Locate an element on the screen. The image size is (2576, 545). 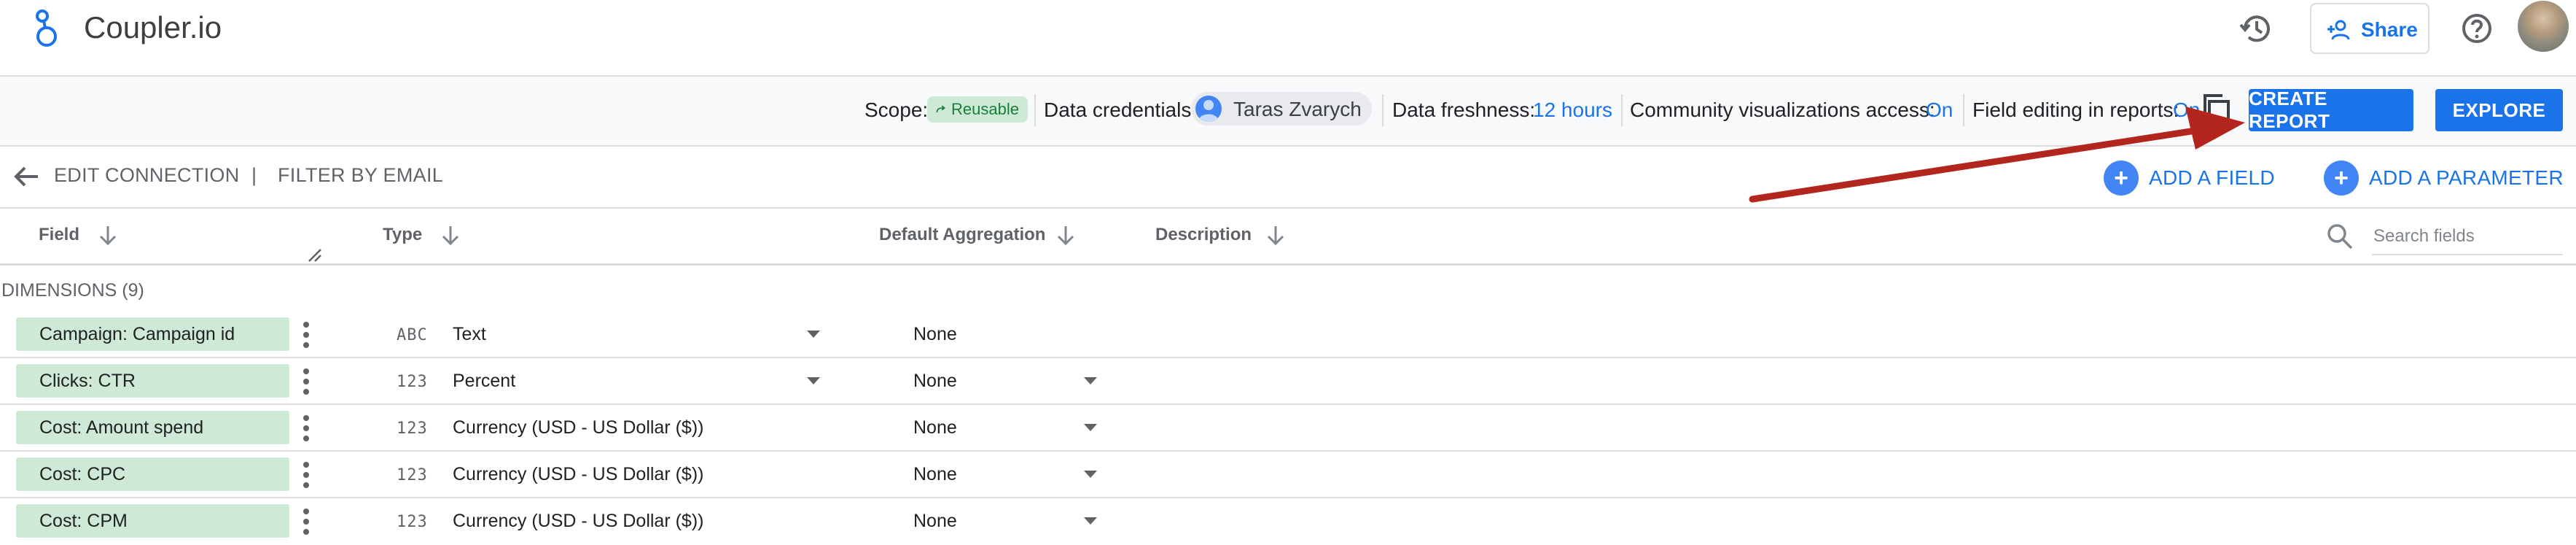
add-field-button: + ADD A FIELD is located at coordinates (2189, 178).